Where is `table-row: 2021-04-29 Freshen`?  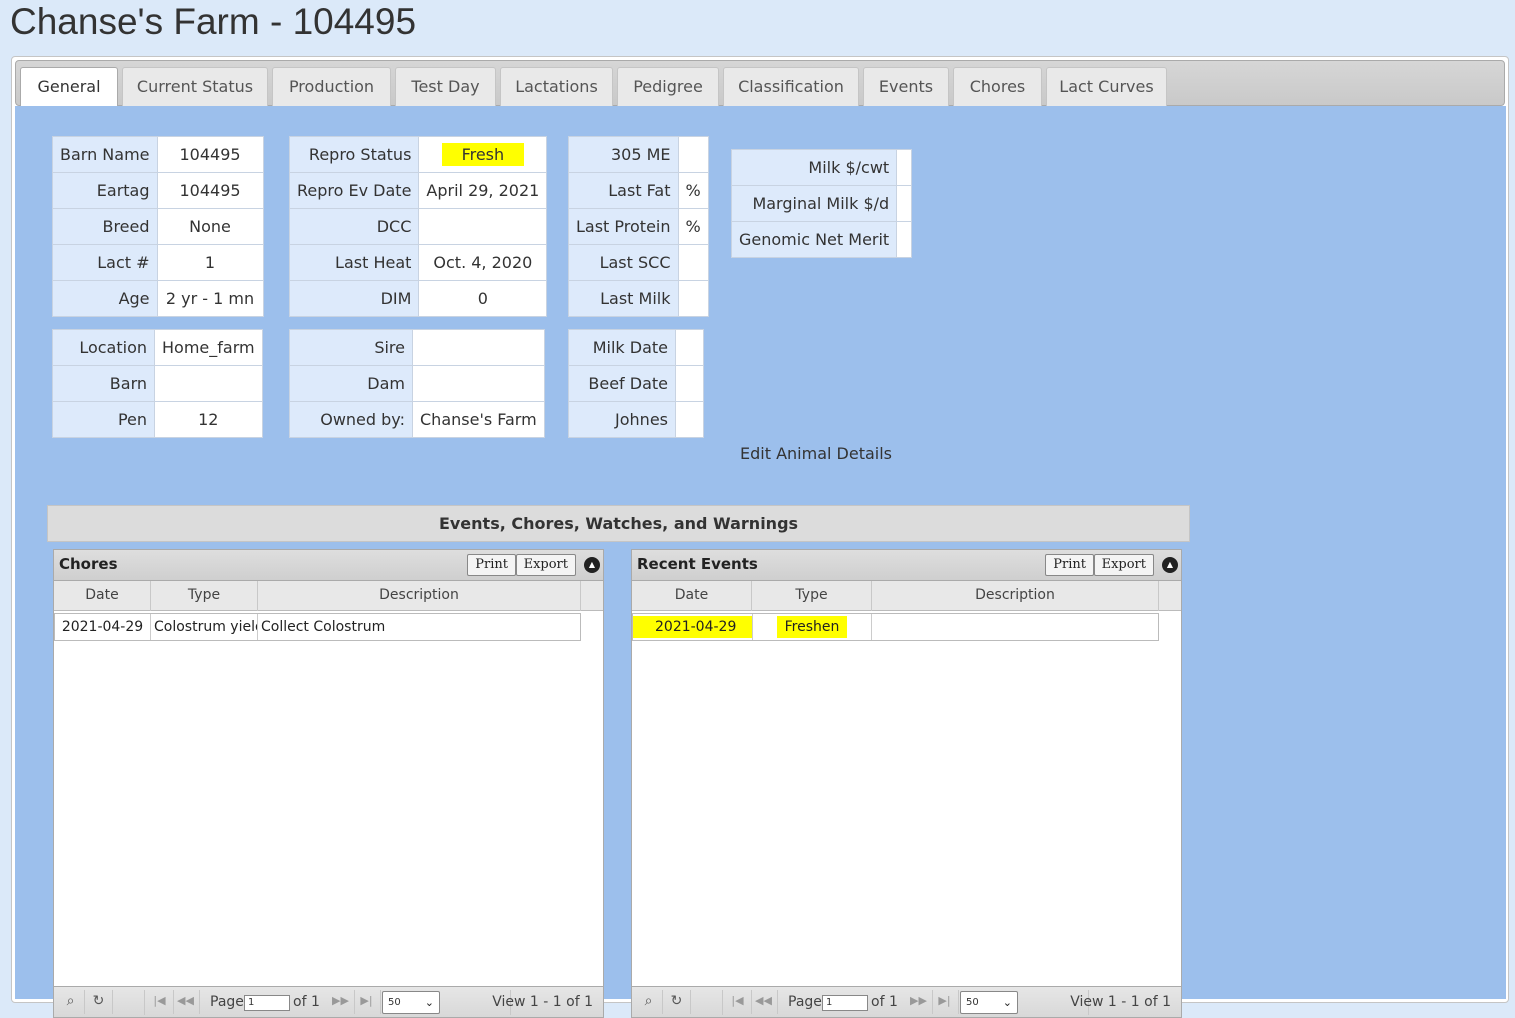 table-row: 2021-04-29 Freshen is located at coordinates (895, 627).